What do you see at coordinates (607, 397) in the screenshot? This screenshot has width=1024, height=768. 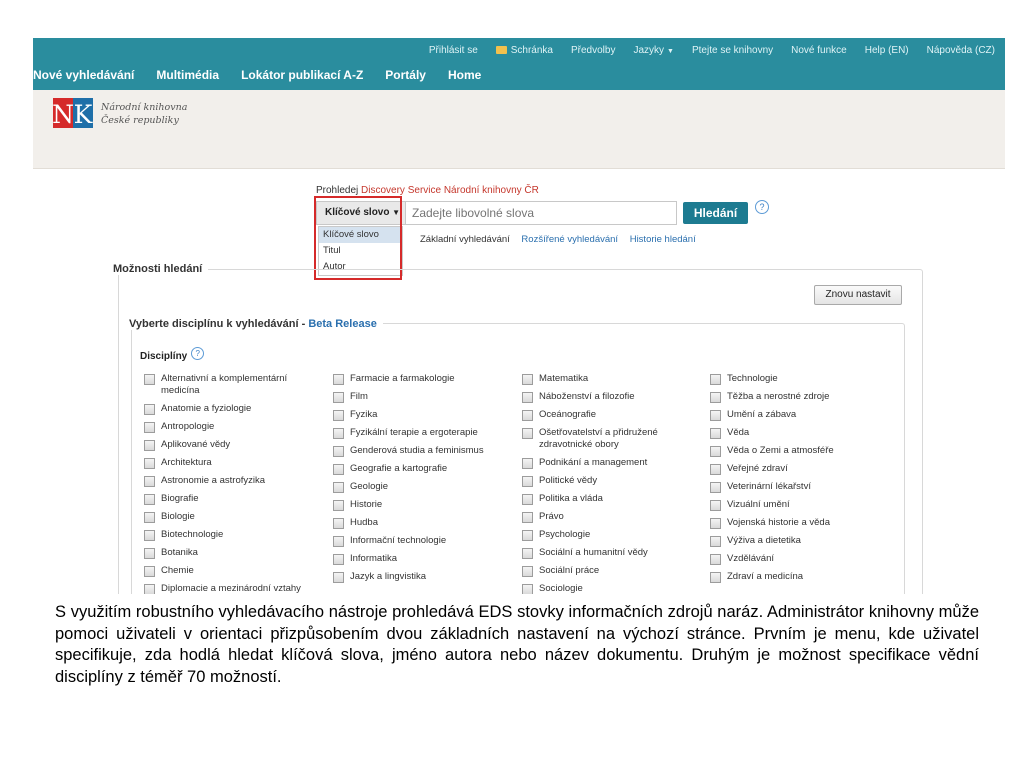 I see `discipline-item: Náboženství a filozofie` at bounding box center [607, 397].